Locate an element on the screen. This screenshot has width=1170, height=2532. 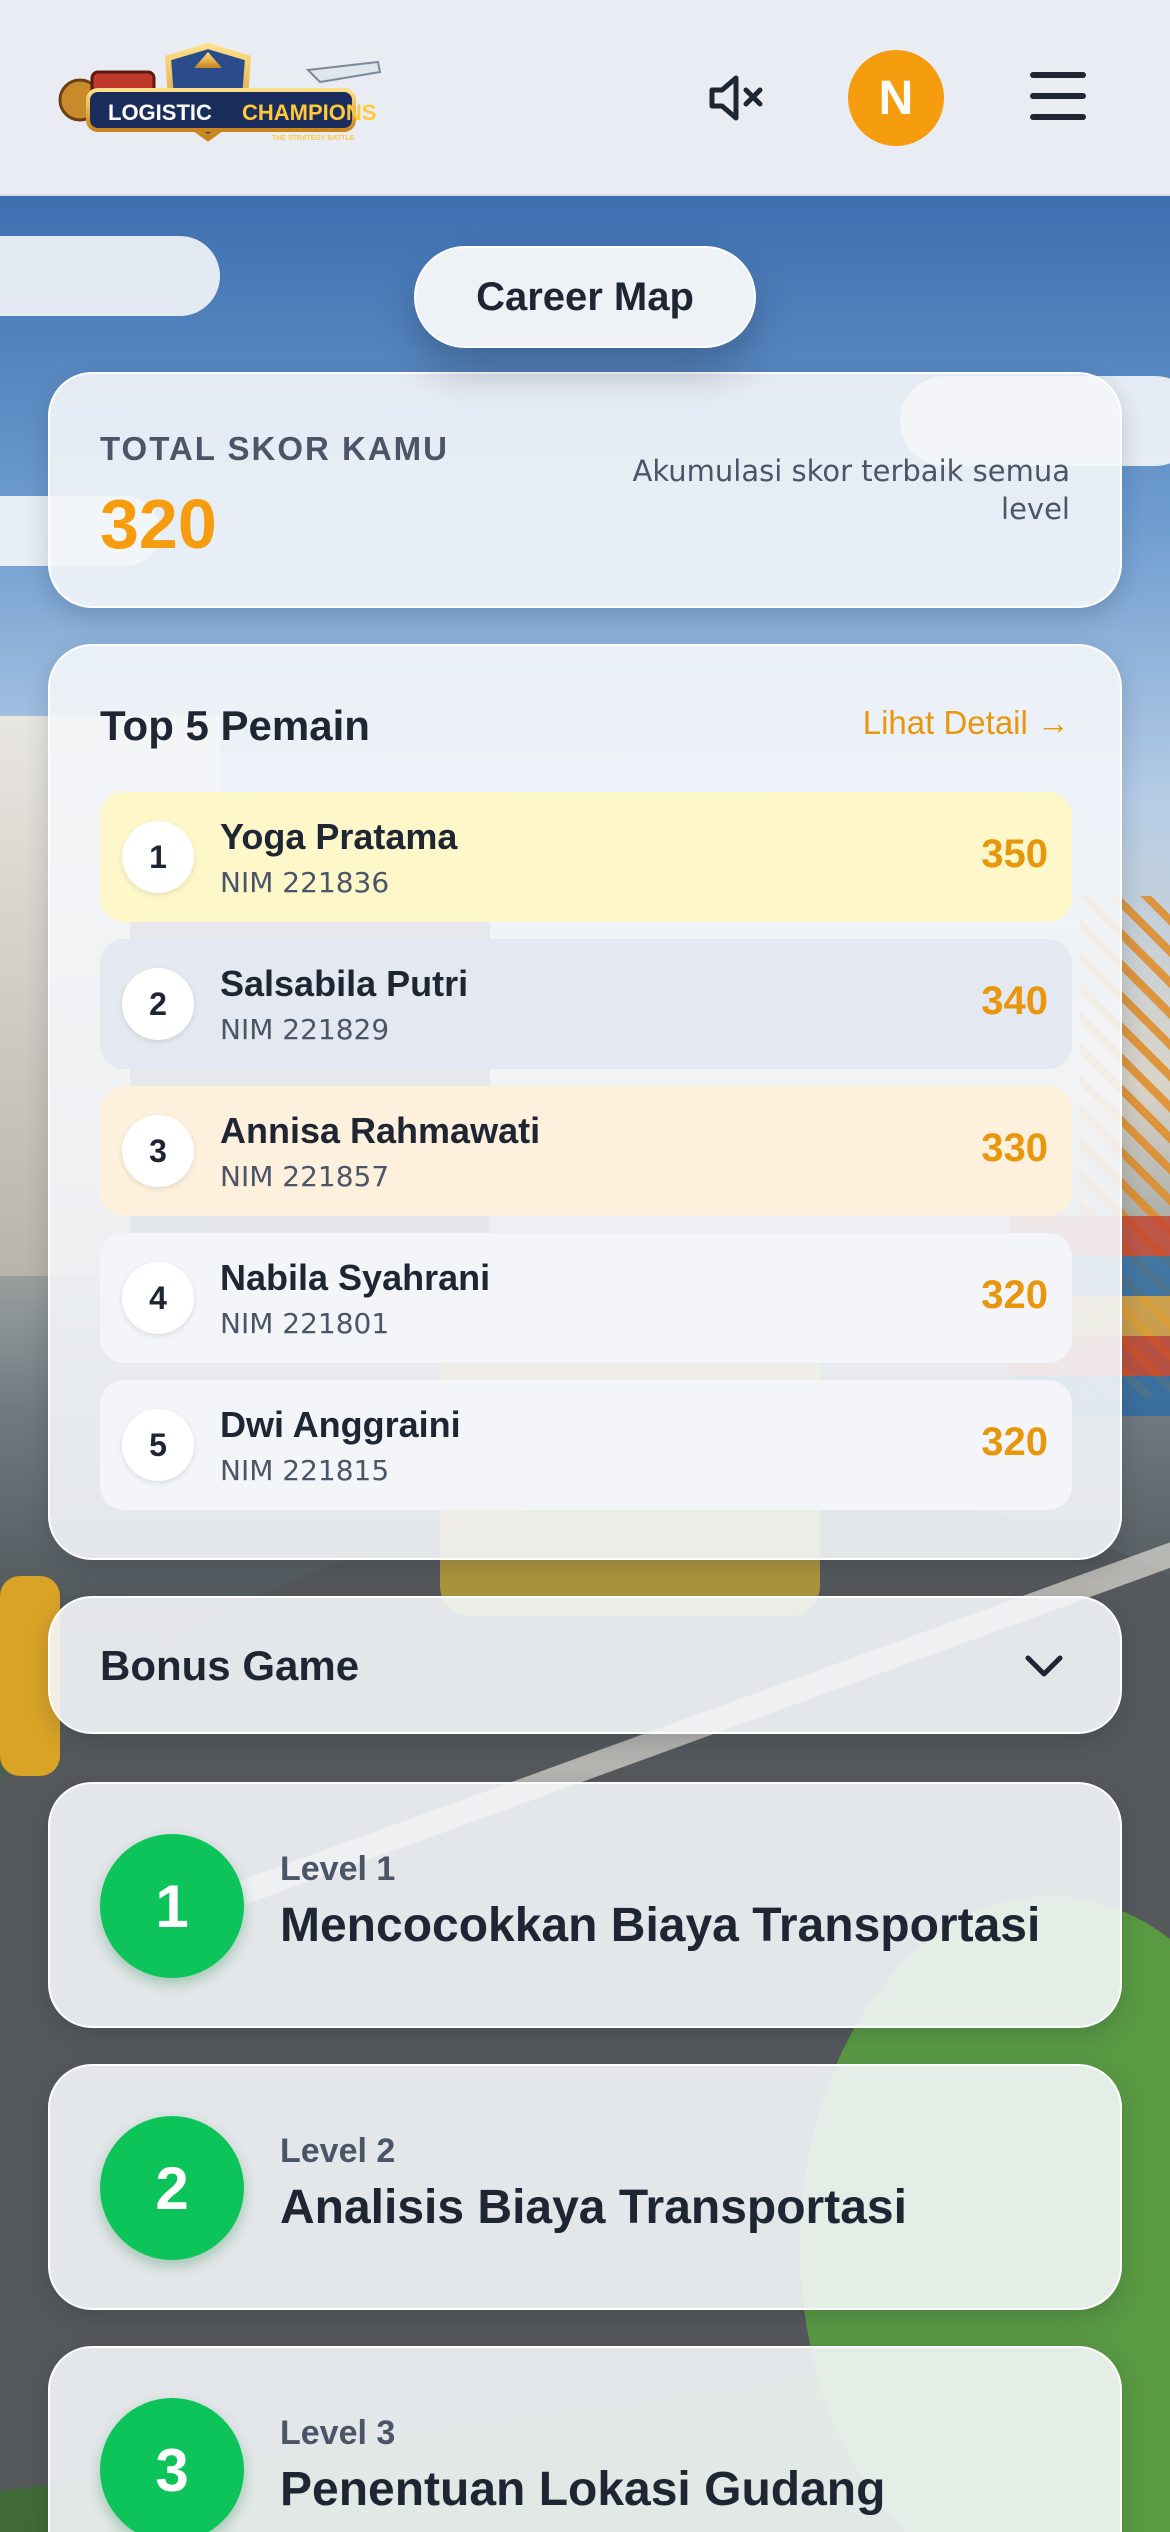
view-detail-link: Lihat Detail → is located at coordinates (966, 723).